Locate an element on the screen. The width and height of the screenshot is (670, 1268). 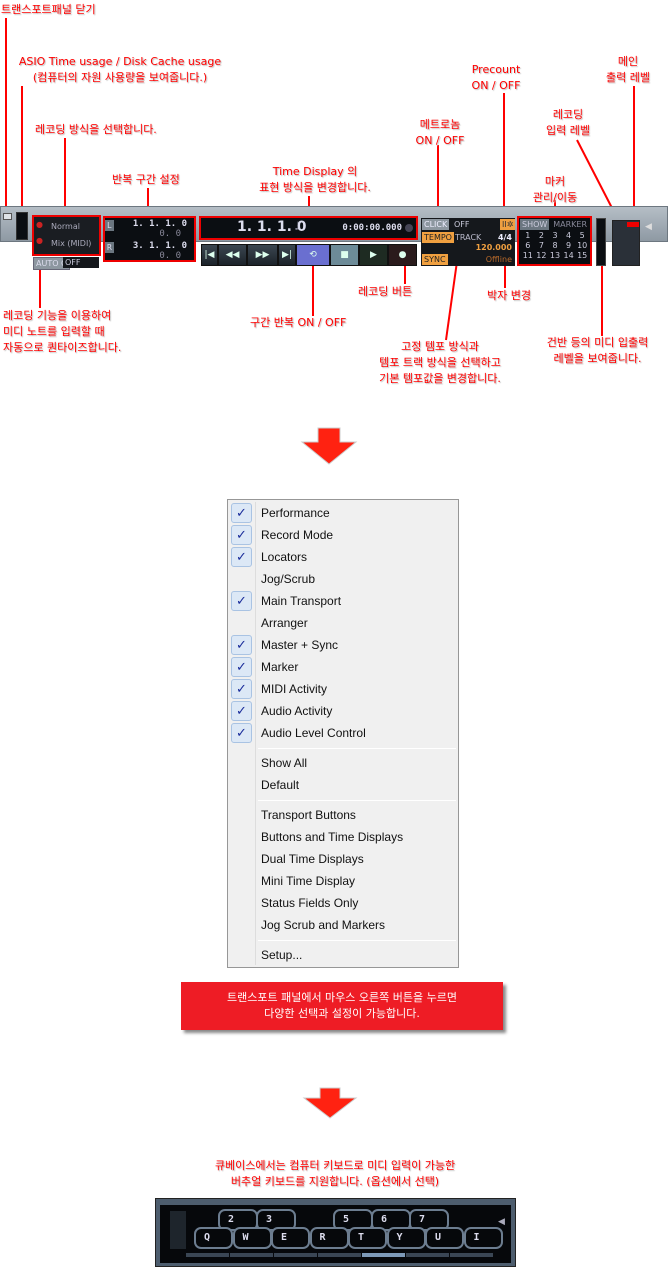
menu-item-default: Default is located at coordinates (343, 785).